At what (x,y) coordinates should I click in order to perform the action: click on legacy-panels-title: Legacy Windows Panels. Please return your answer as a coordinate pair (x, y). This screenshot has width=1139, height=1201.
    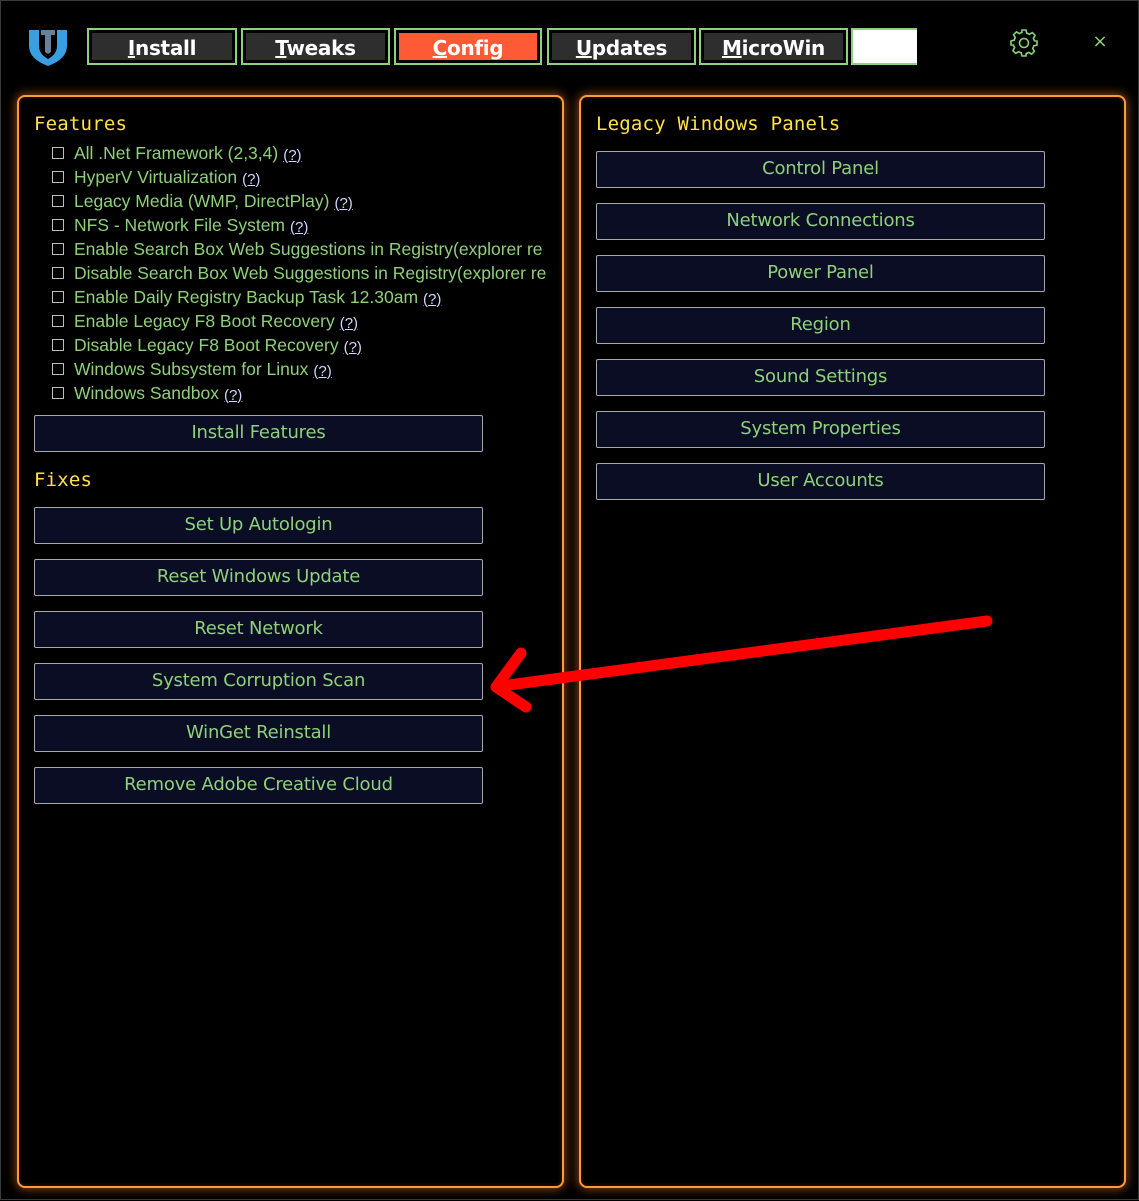
    Looking at the image, I should click on (718, 124).